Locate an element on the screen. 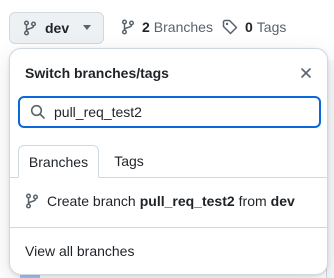  dropdown-title: Switch branches/tags is located at coordinates (97, 73).